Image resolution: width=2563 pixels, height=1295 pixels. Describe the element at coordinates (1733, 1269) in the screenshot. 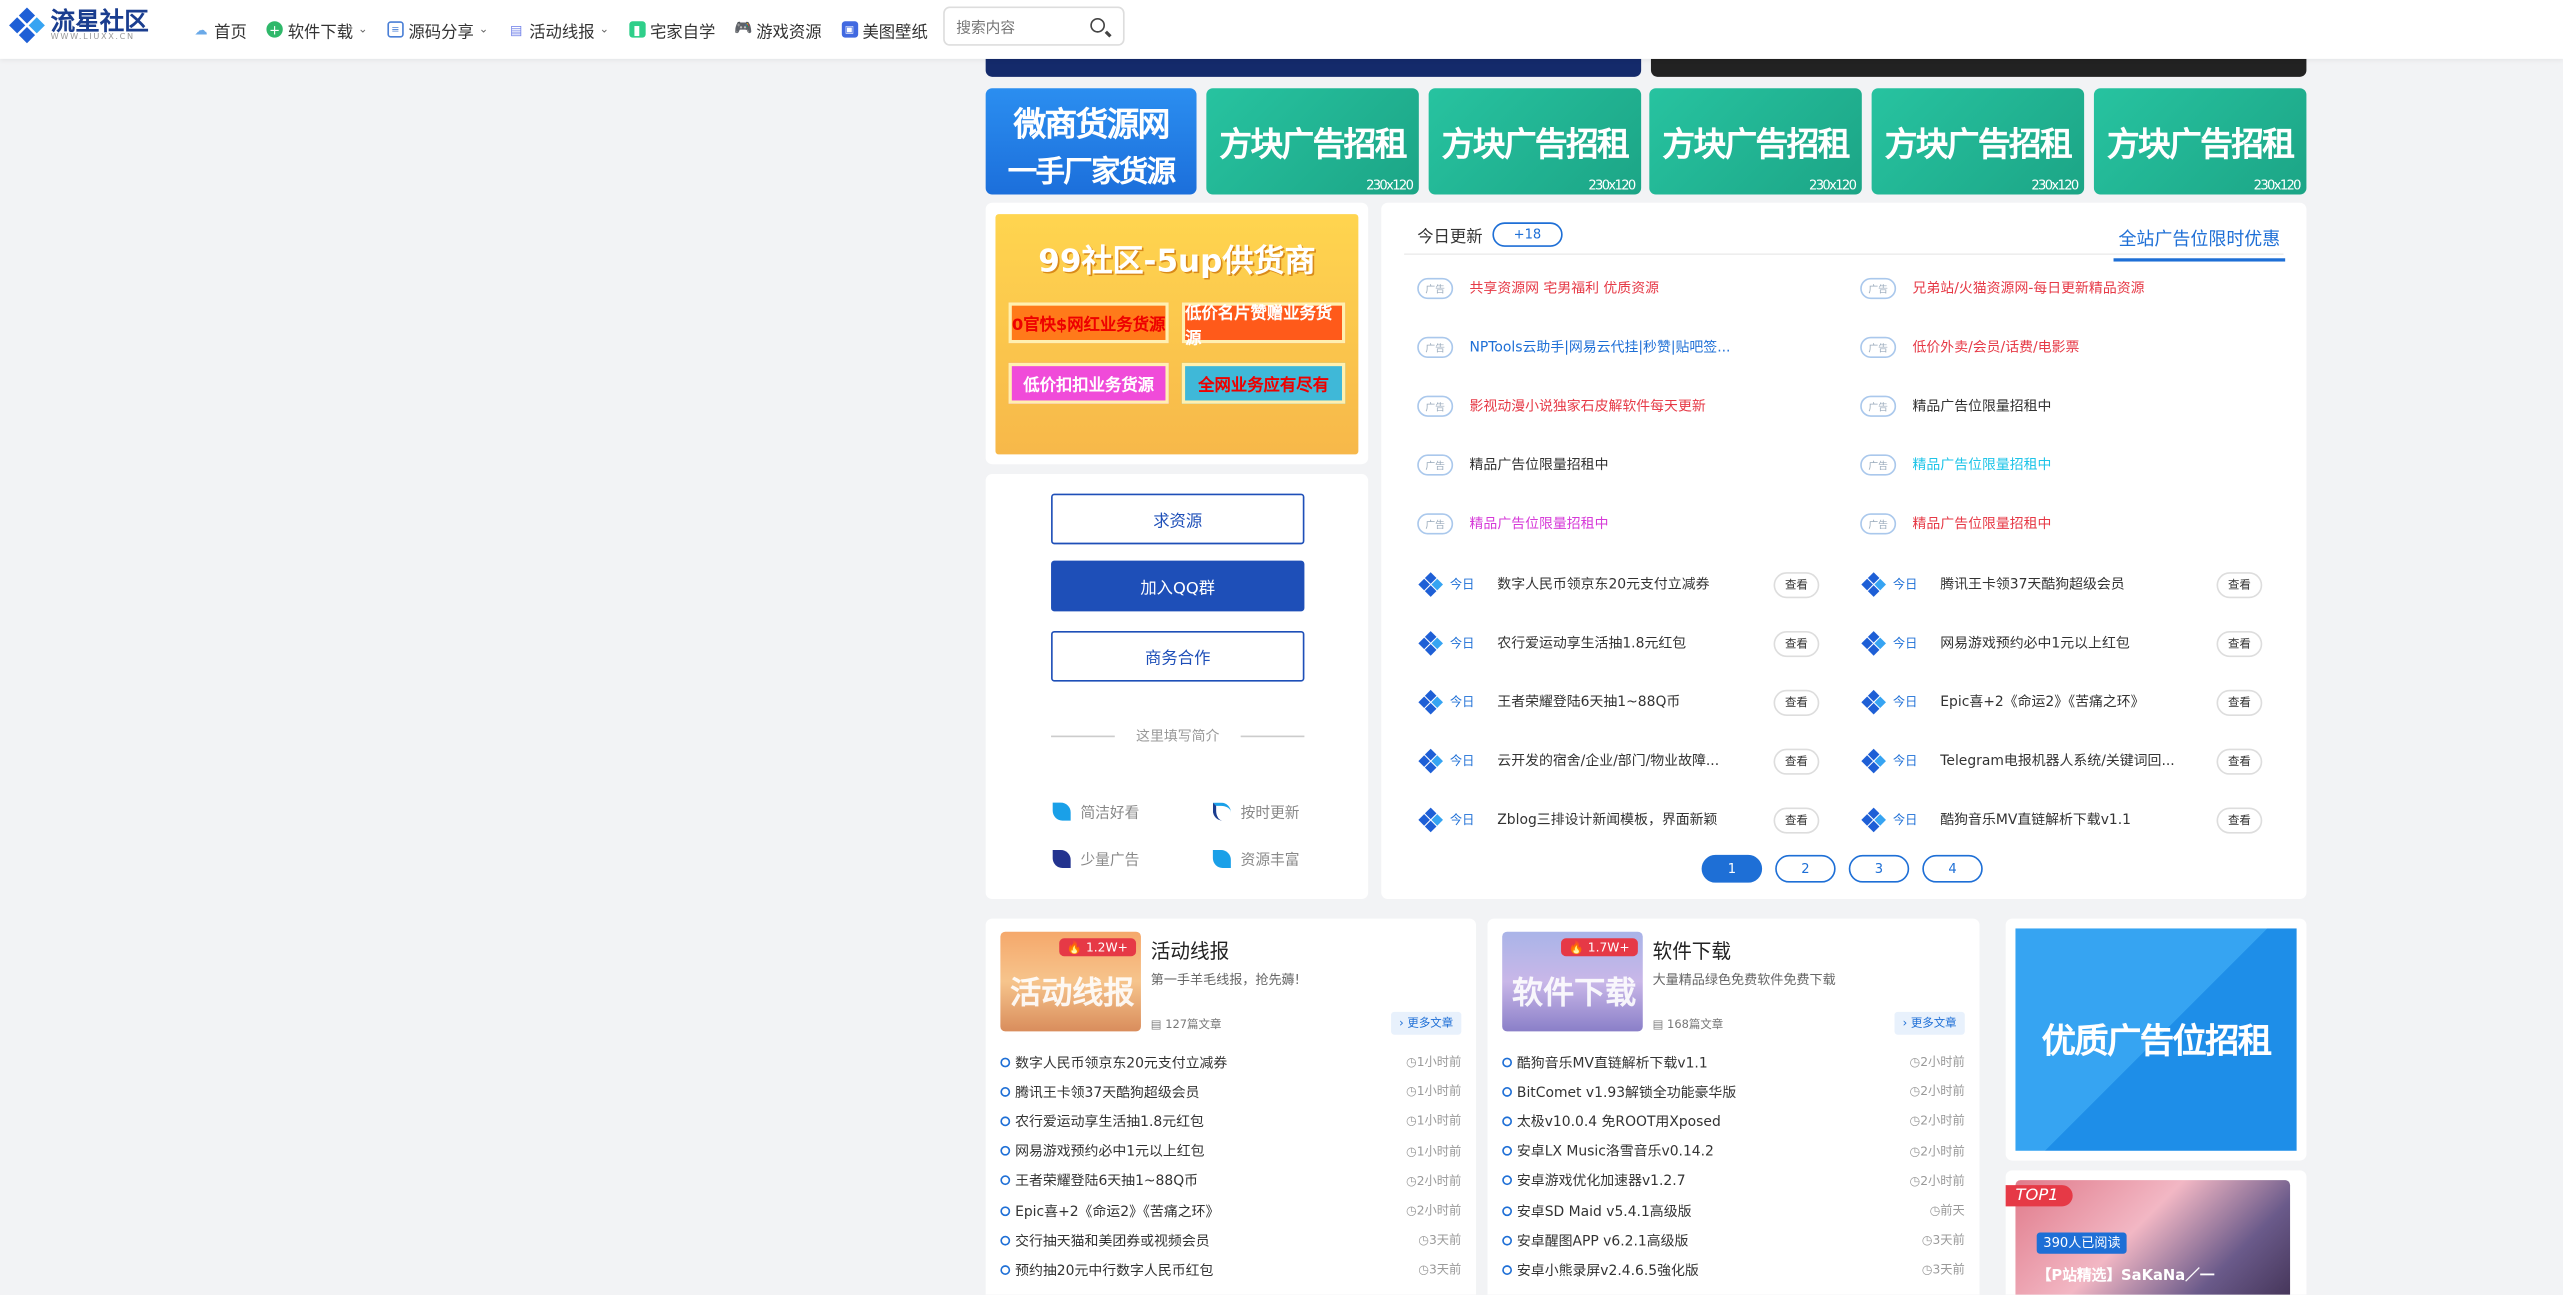

I see `article-item: 安卓小熊录屏v2.4.6.5強化版 ◷3天前` at that location.